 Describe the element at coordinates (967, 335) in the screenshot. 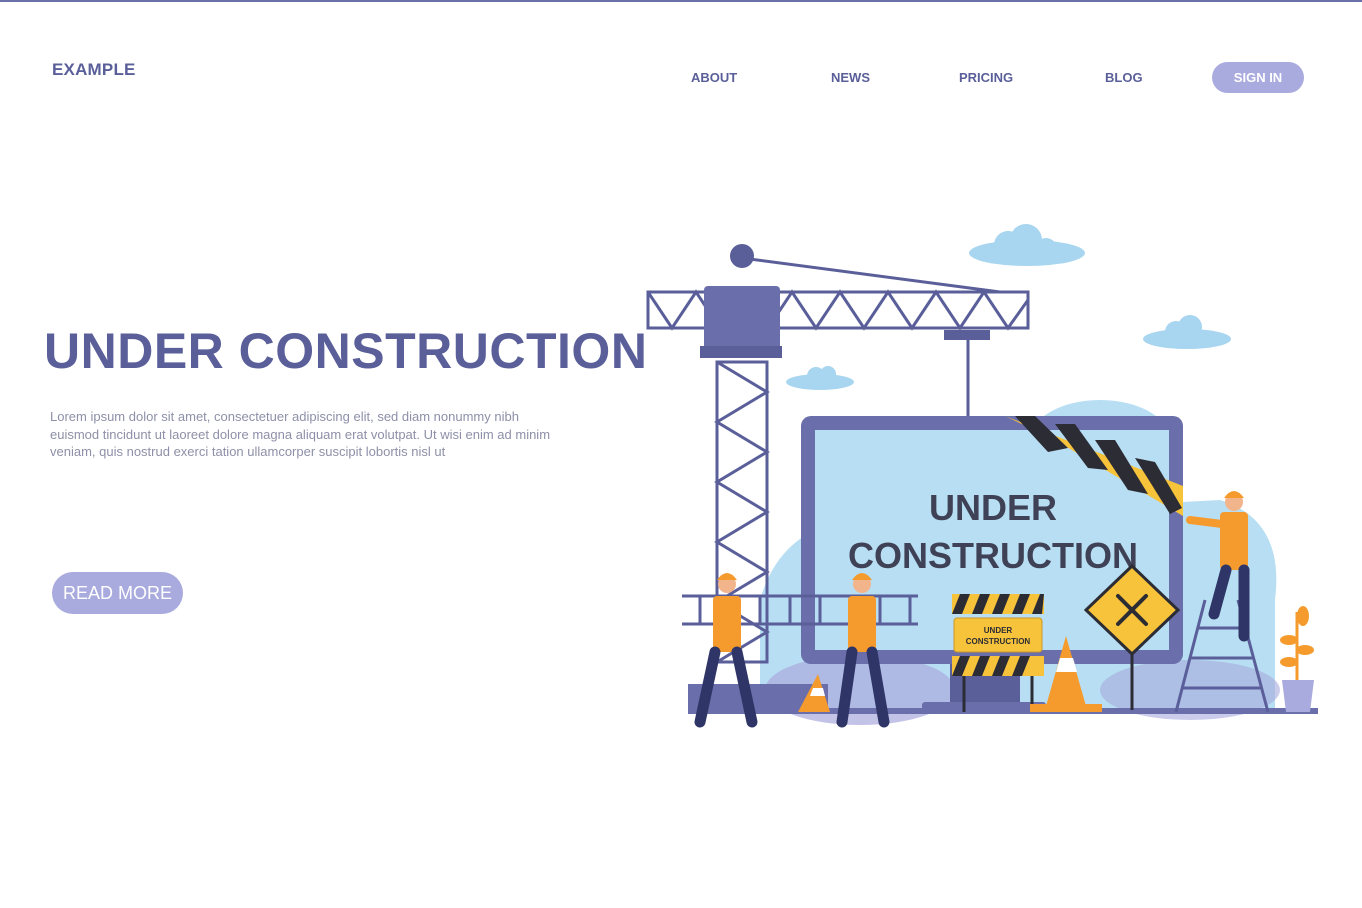

I see `crane-hook` at that location.